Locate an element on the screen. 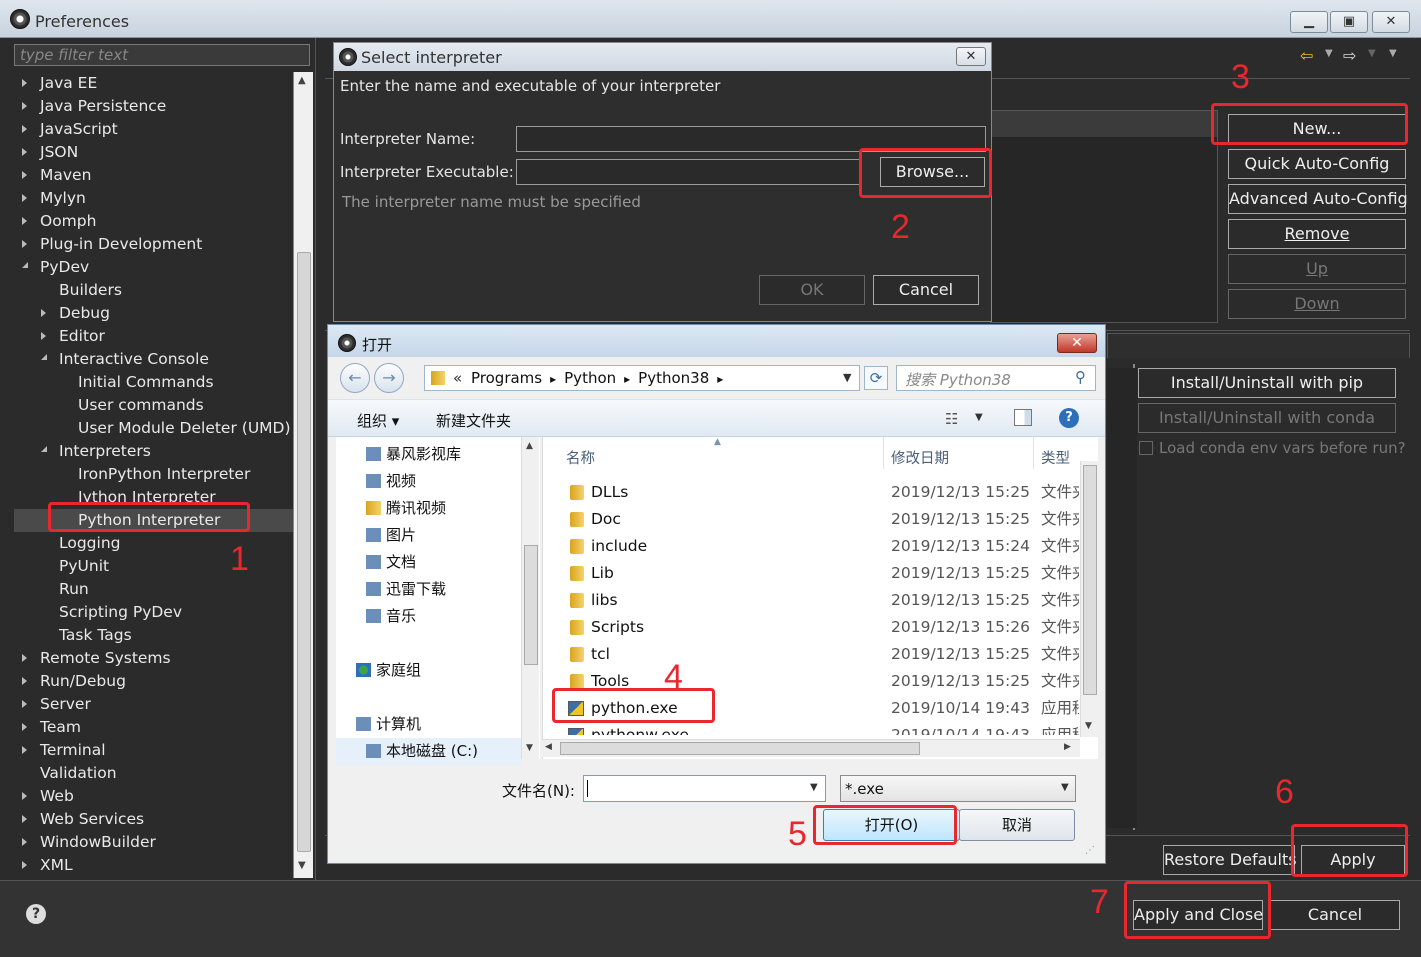  forward-arrow-icon: ⇨ is located at coordinates (1349, 55).